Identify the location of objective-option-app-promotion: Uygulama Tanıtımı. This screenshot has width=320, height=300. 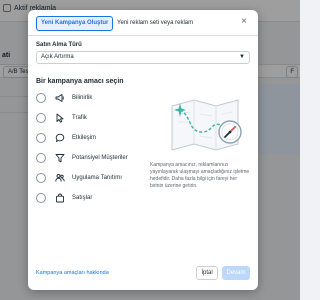
(95, 177).